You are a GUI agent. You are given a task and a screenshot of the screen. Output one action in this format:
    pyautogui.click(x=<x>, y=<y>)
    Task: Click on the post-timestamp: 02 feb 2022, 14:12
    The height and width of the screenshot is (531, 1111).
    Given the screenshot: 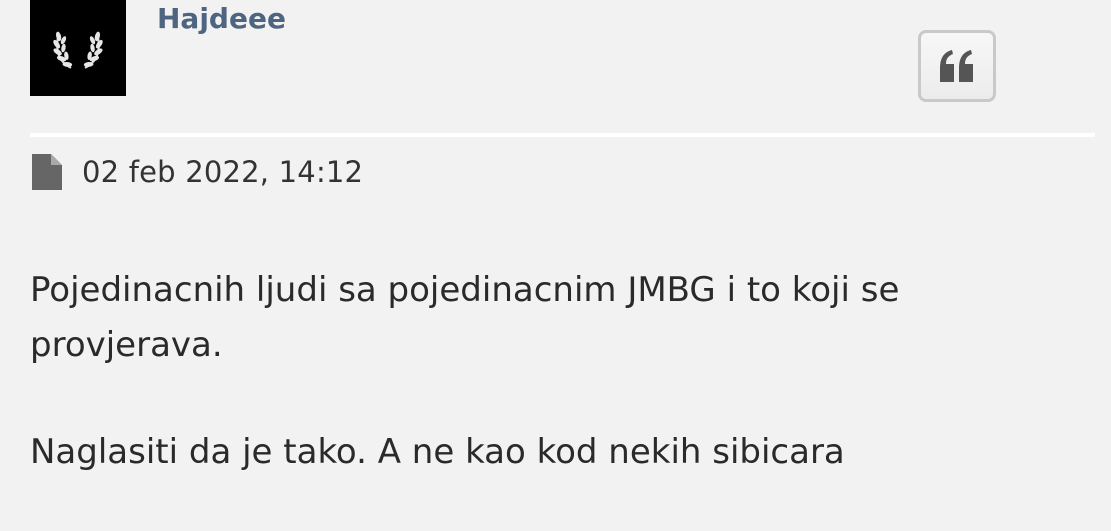 What is the action you would take?
    pyautogui.click(x=222, y=172)
    